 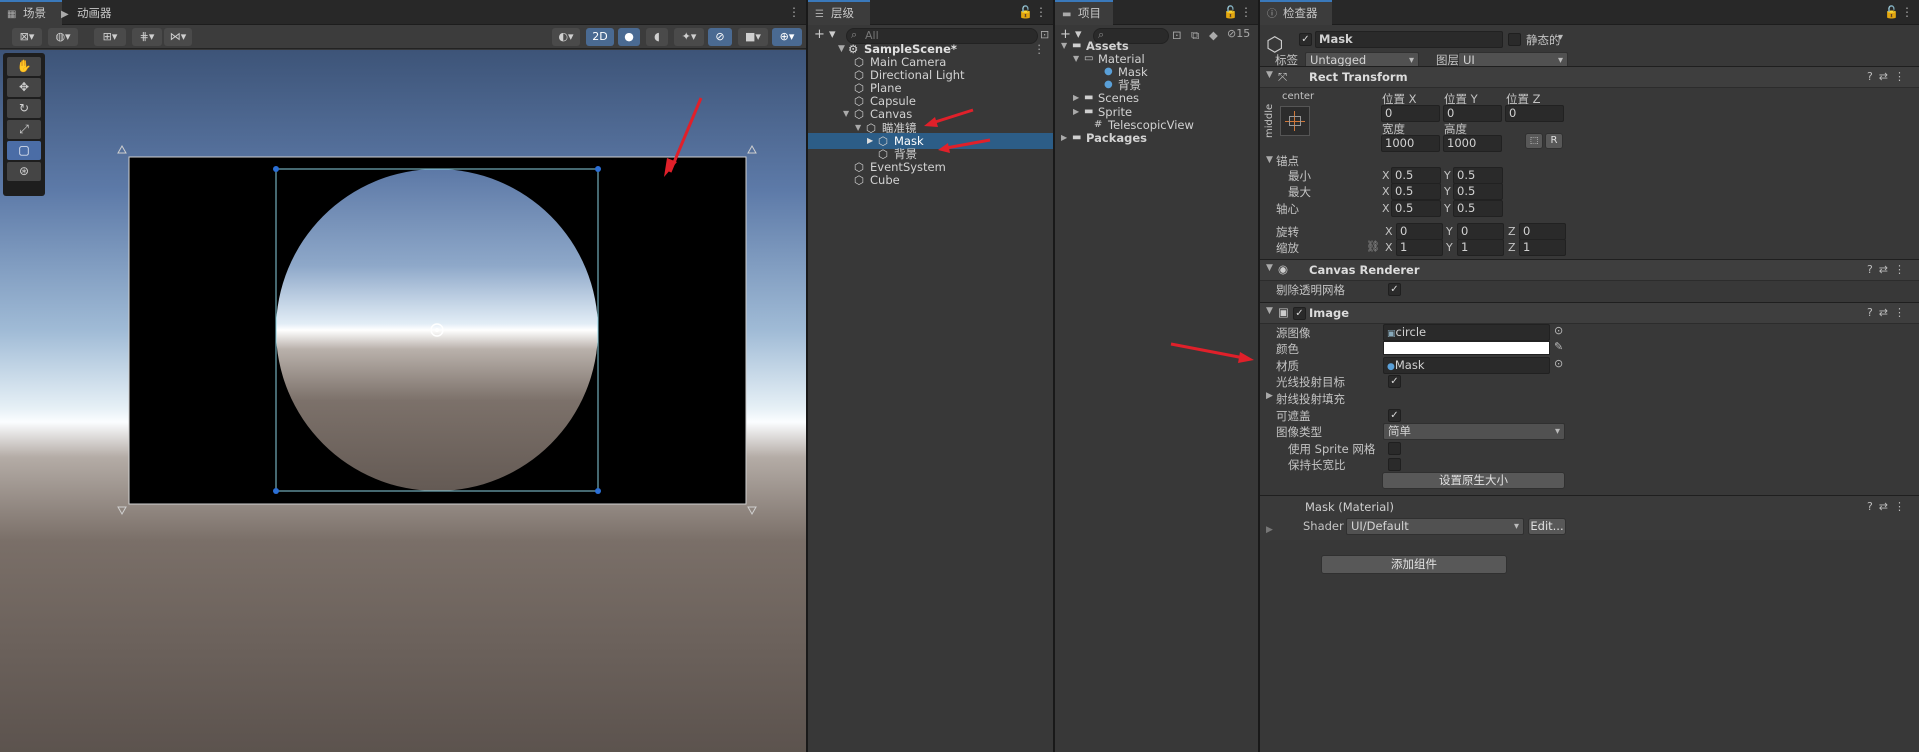 I want to click on audio-toggle-icon: ◖, so click(x=657, y=37).